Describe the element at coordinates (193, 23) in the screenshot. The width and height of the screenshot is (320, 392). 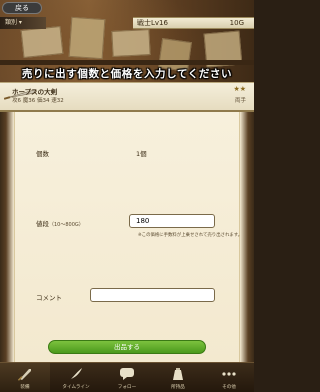
I see `status-bar: 戦士Lv16 10G` at that location.